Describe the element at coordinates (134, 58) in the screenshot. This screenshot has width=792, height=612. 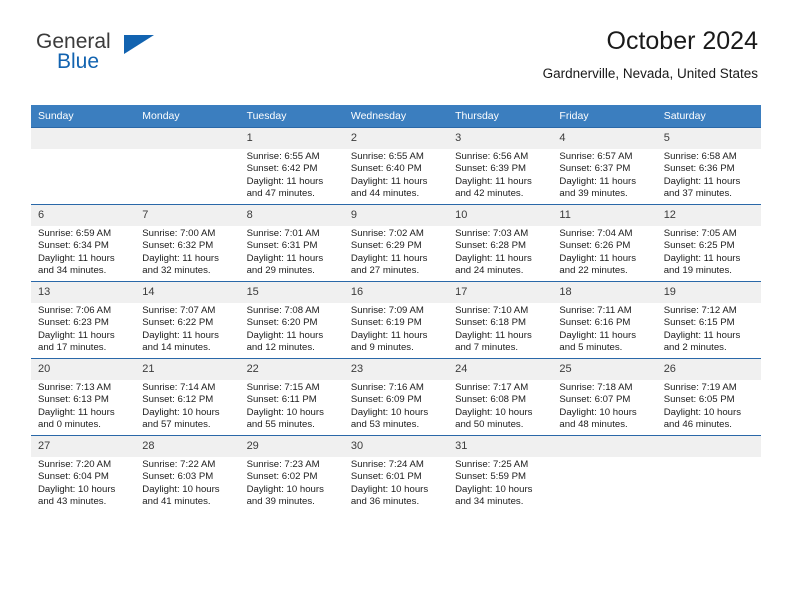
I see `brand-logo: General Blue` at that location.